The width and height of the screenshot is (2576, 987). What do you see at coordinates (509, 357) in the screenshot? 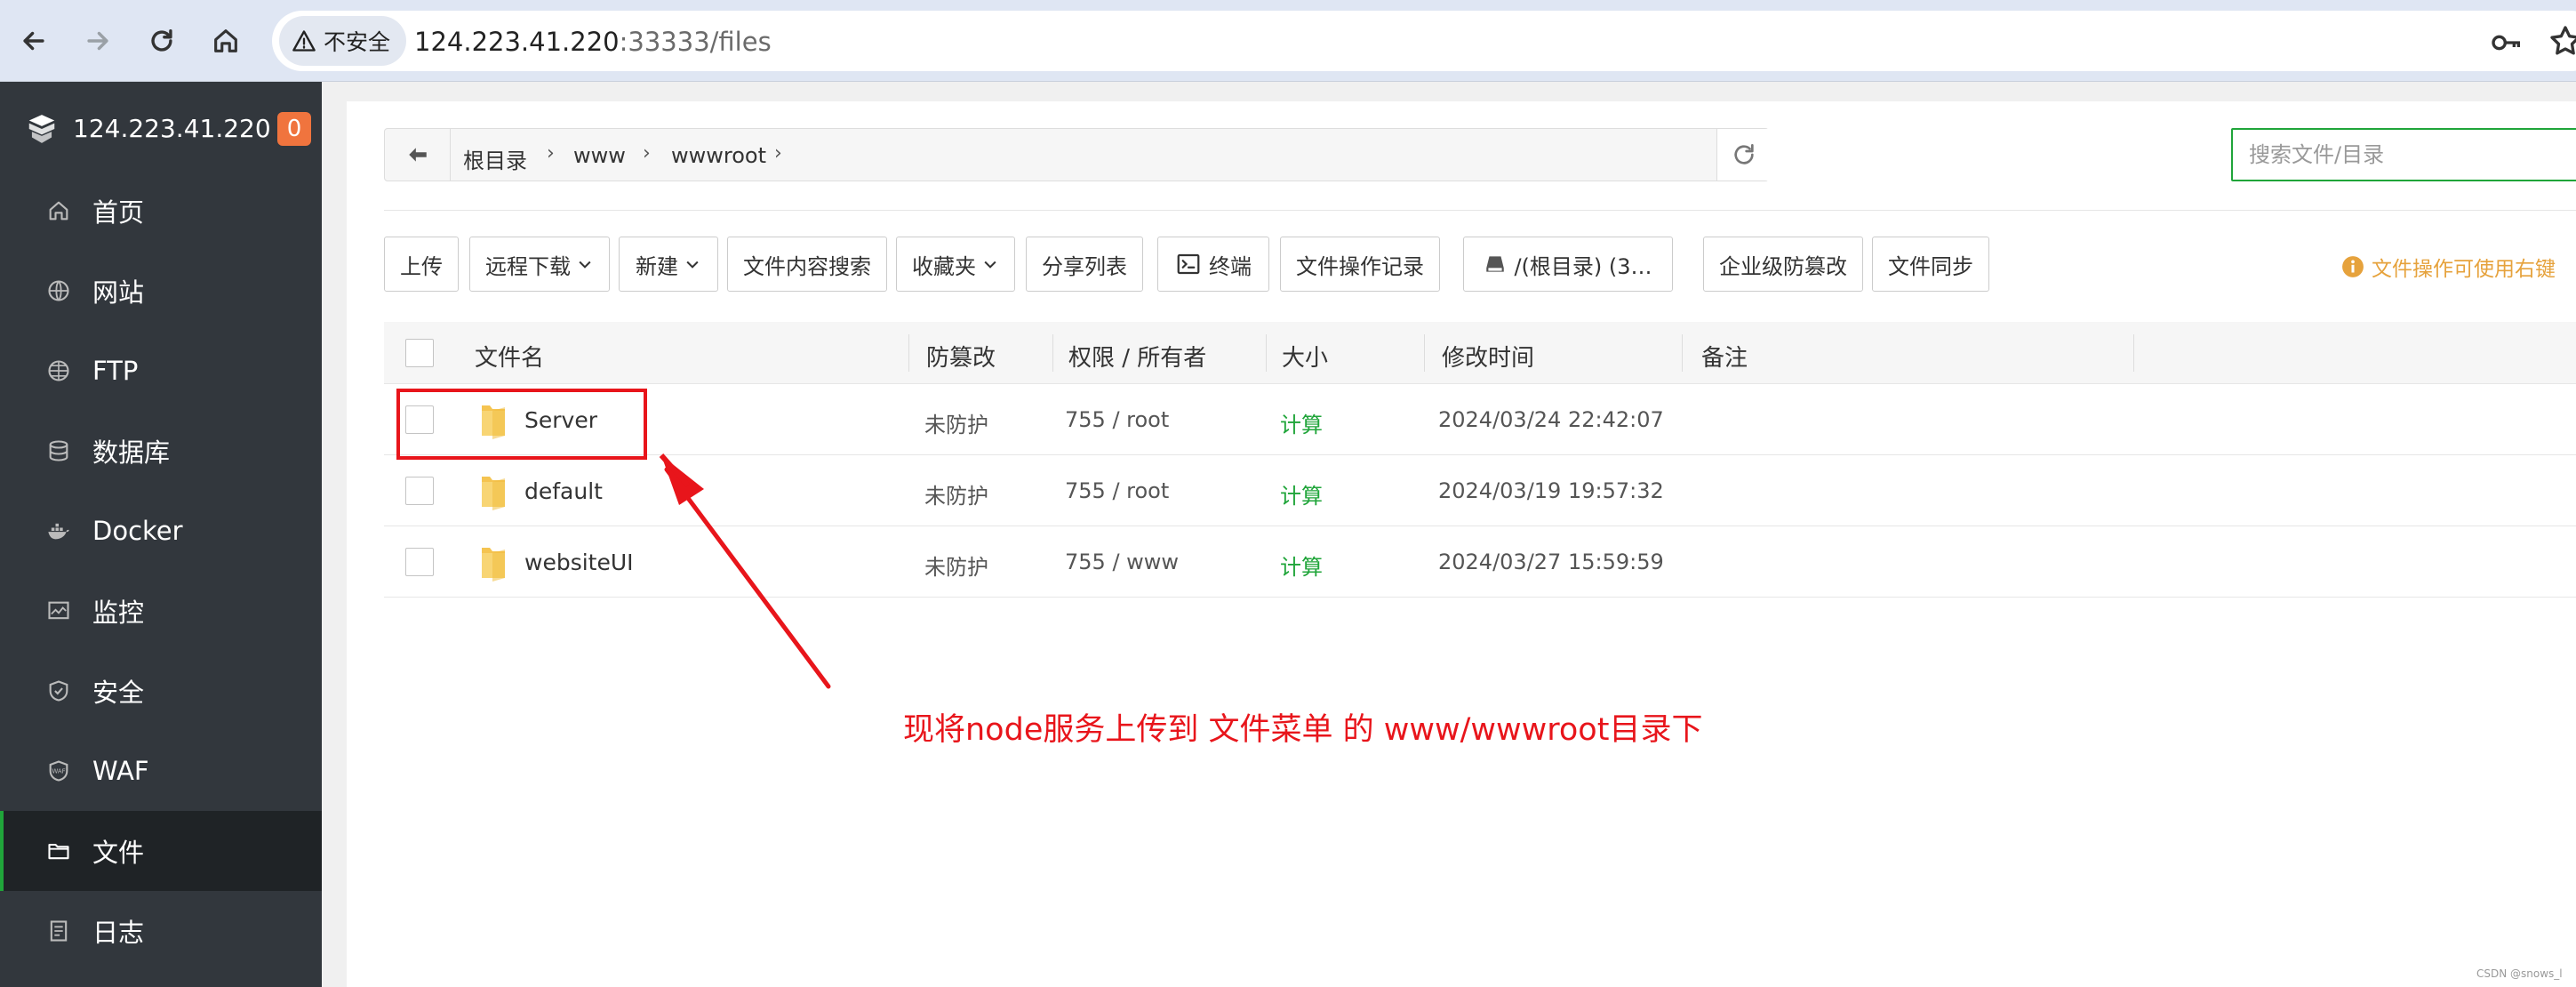
I see `col-header-name: 文件名` at bounding box center [509, 357].